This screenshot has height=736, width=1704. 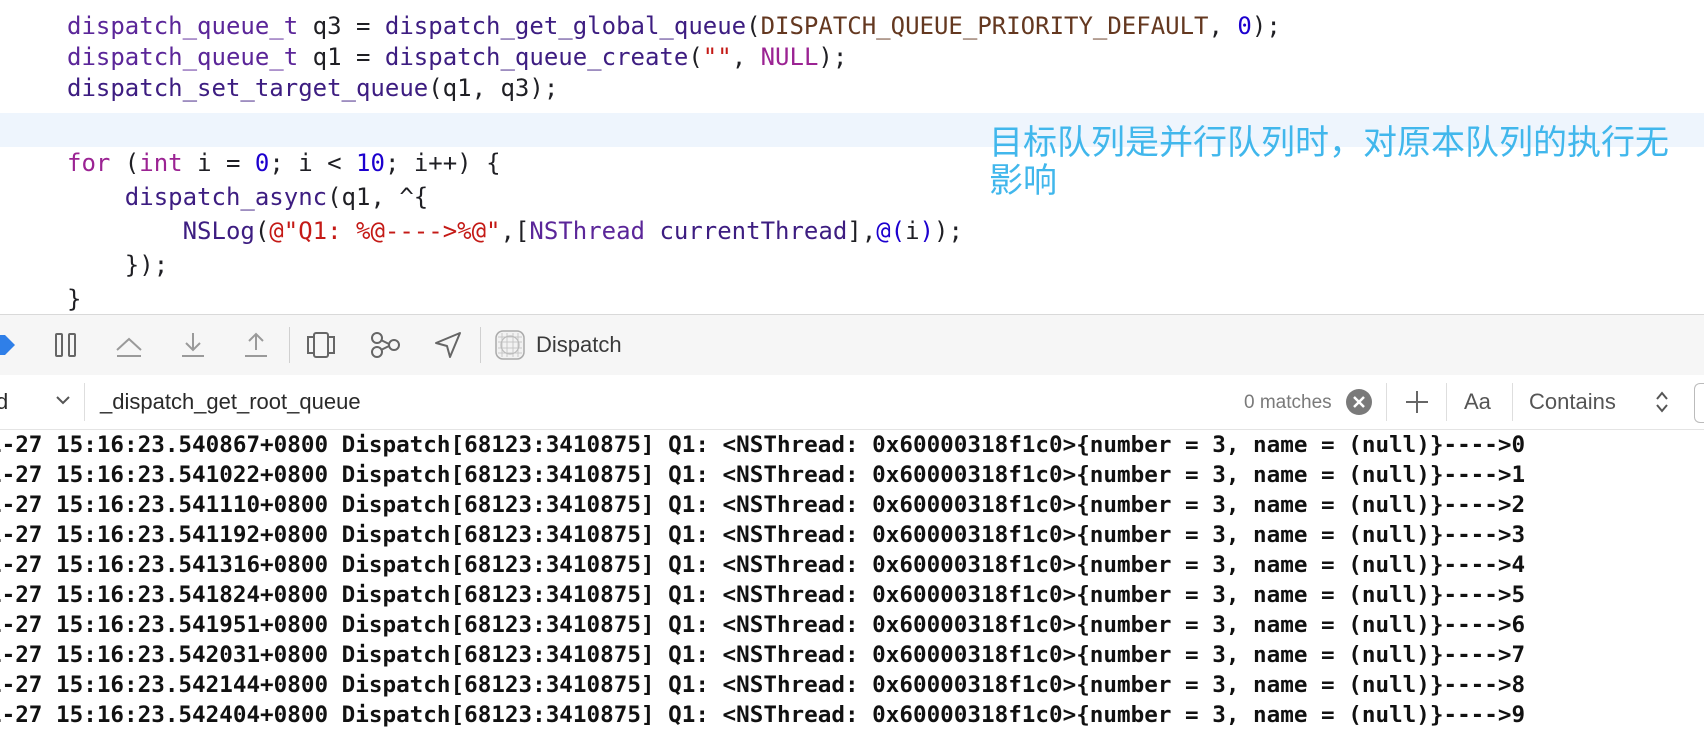 I want to click on code-token: 10, so click(x=370, y=163).